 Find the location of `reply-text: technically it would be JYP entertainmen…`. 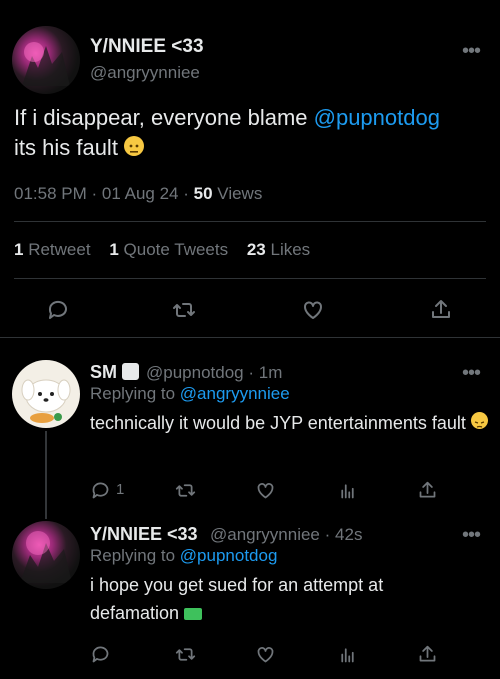

reply-text: technically it would be JYP entertainmen… is located at coordinates (290, 423).